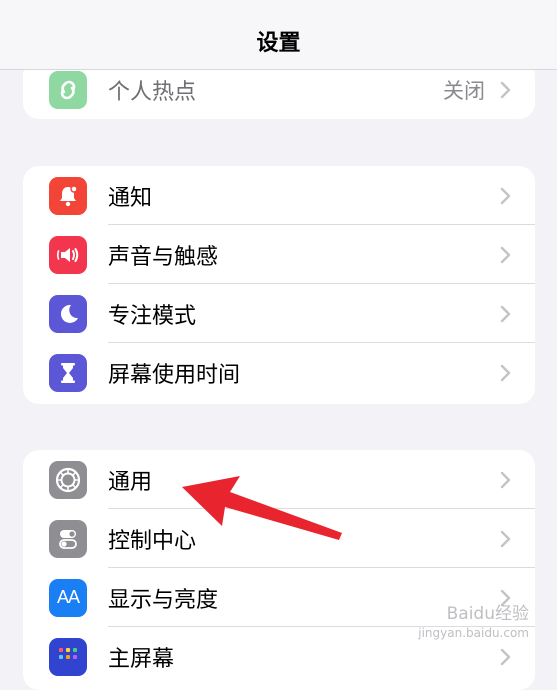 This screenshot has height=690, width=557. What do you see at coordinates (279, 538) in the screenshot?
I see `settings-row-control-center: 控制中心` at bounding box center [279, 538].